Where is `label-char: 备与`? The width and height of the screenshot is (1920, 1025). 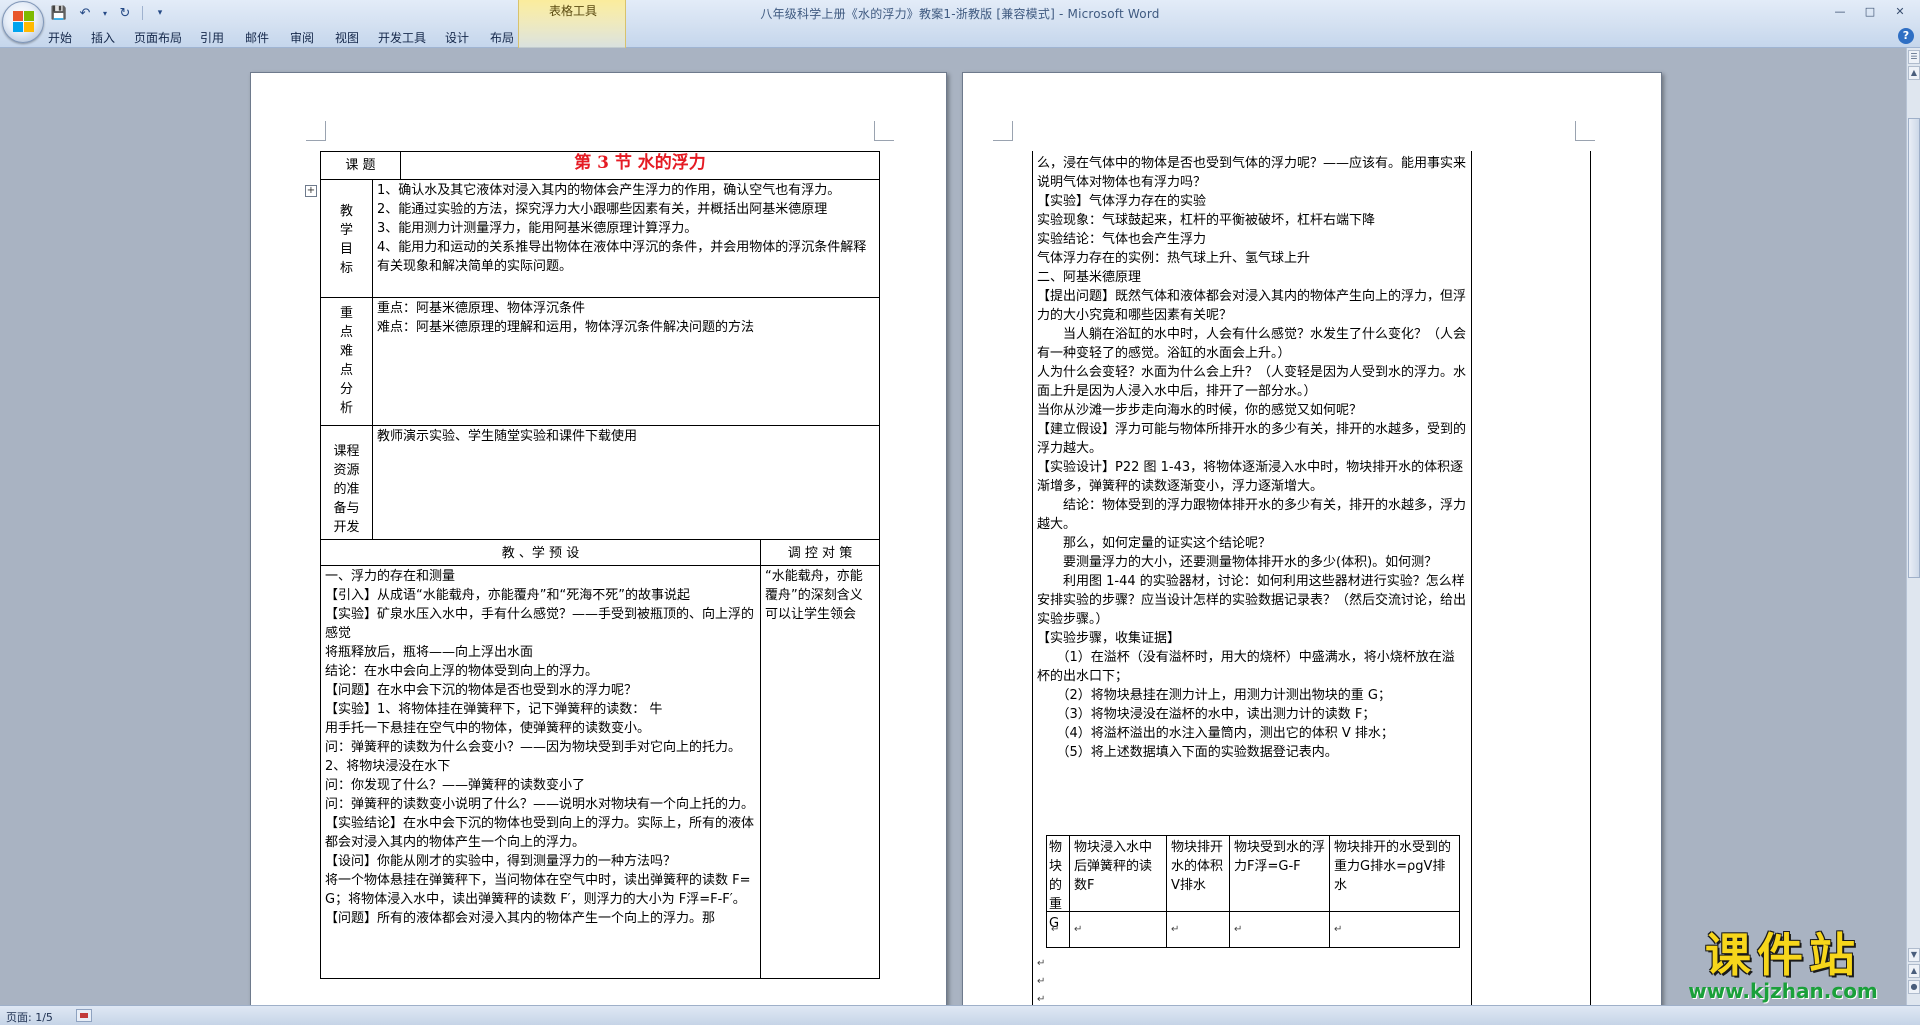 label-char: 备与 is located at coordinates (346, 508).